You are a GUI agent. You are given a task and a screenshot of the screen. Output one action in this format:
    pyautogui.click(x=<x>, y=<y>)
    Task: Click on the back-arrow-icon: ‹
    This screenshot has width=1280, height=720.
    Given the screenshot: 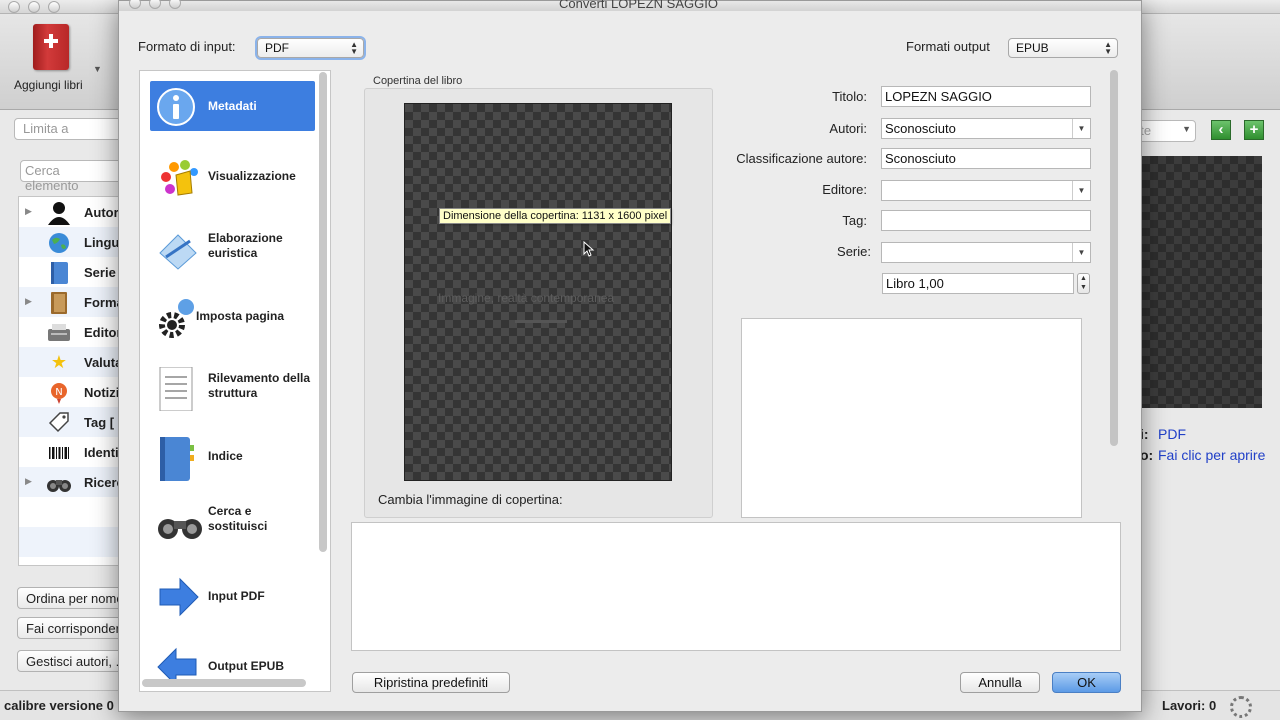 What is the action you would take?
    pyautogui.click(x=1221, y=130)
    